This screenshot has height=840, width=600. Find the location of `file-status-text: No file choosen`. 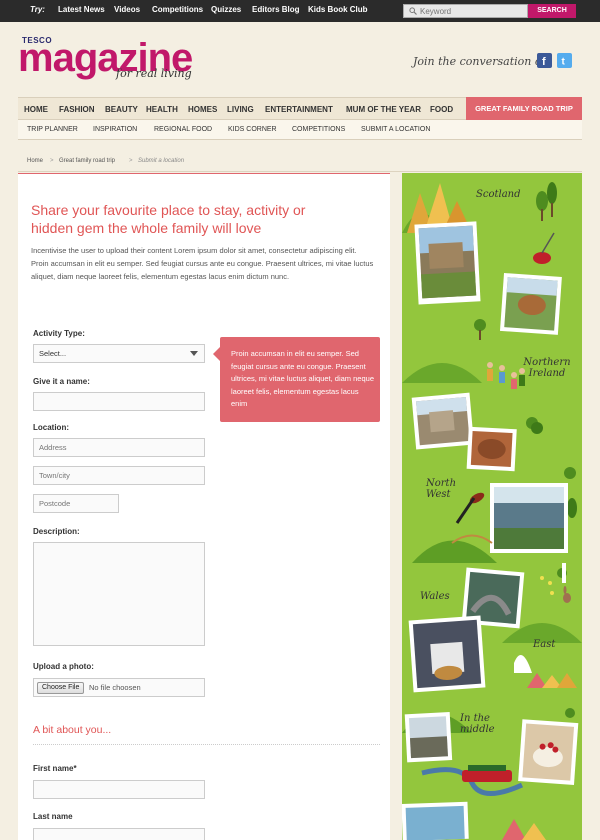

file-status-text: No file choosen is located at coordinates (115, 687).